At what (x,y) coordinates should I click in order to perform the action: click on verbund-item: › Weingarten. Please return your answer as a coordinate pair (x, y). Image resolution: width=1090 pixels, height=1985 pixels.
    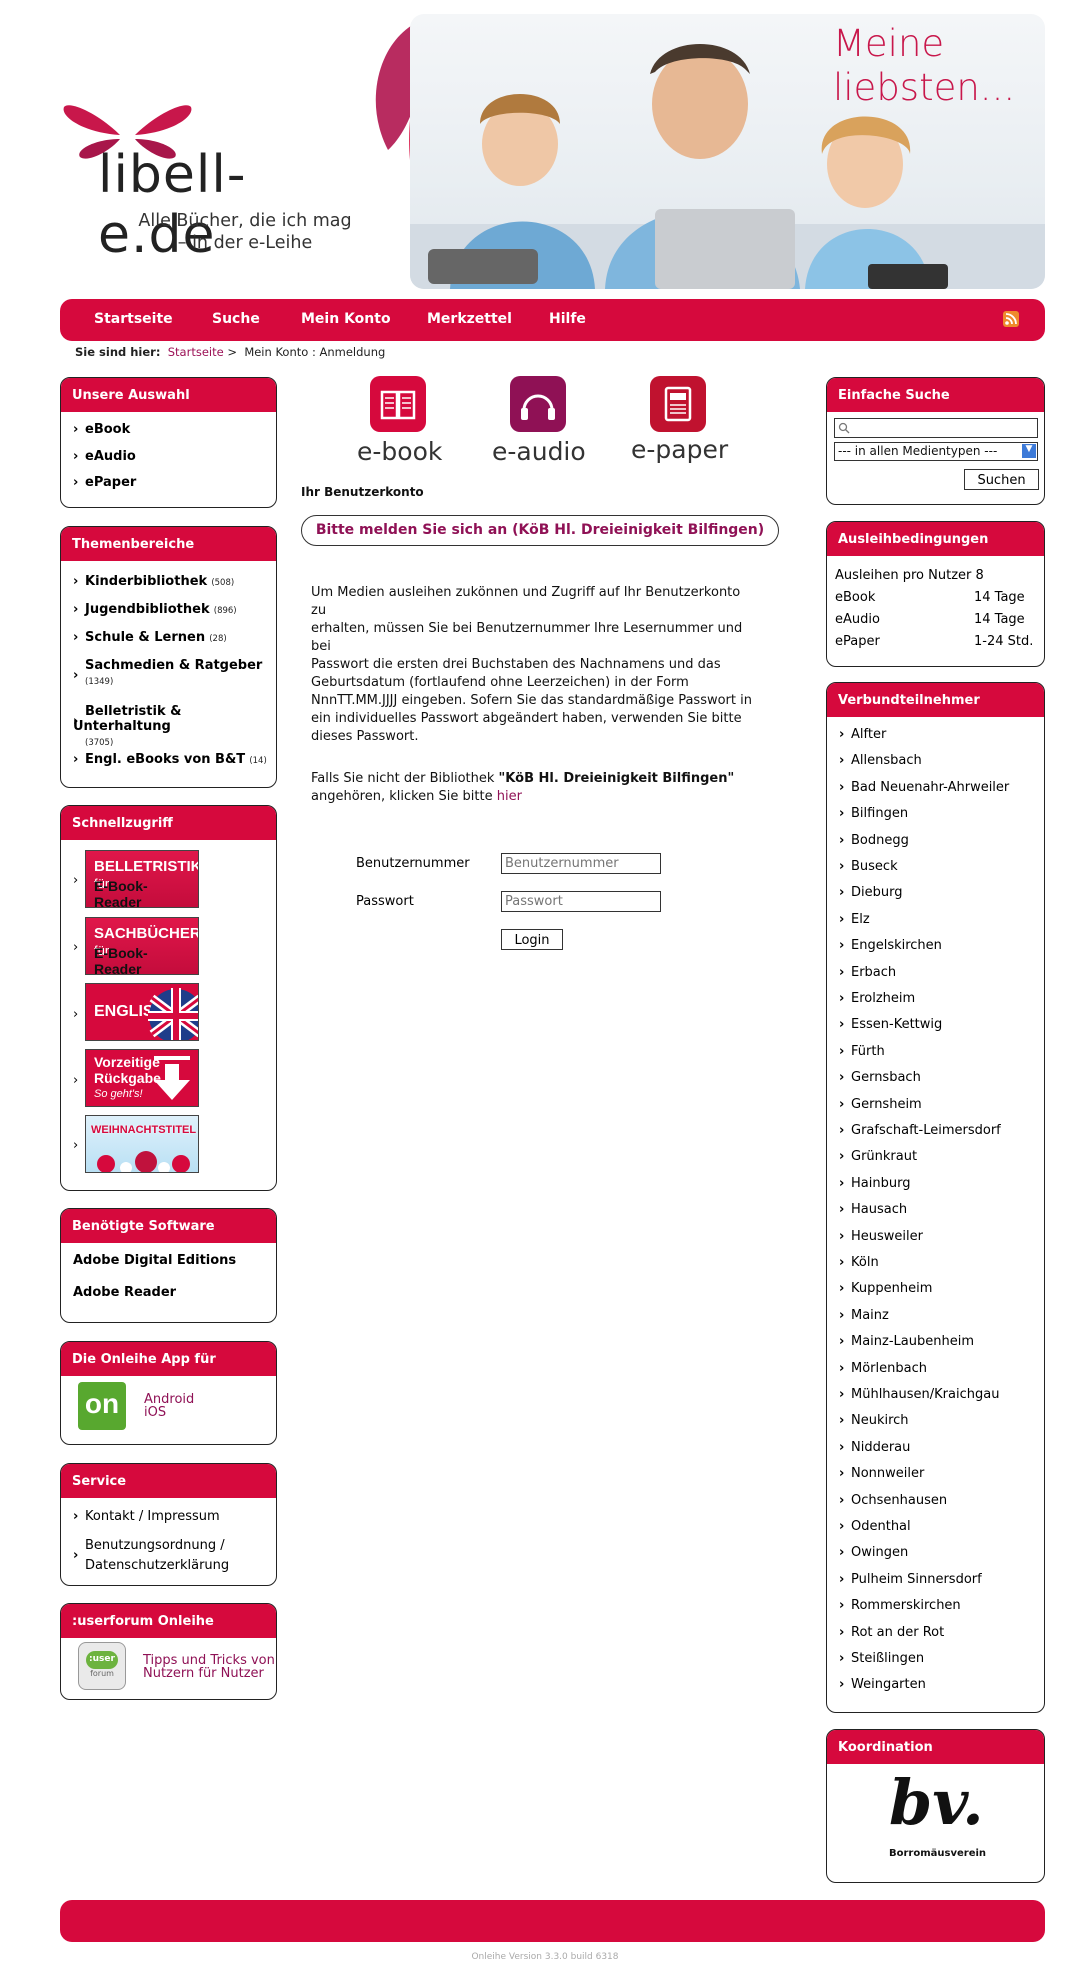
    Looking at the image, I should click on (882, 1684).